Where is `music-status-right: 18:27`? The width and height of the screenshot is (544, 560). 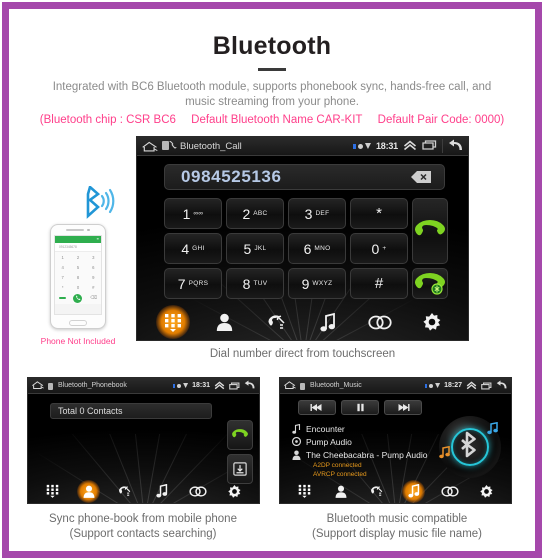
music-status-right: 18:27 is located at coordinates (466, 386).